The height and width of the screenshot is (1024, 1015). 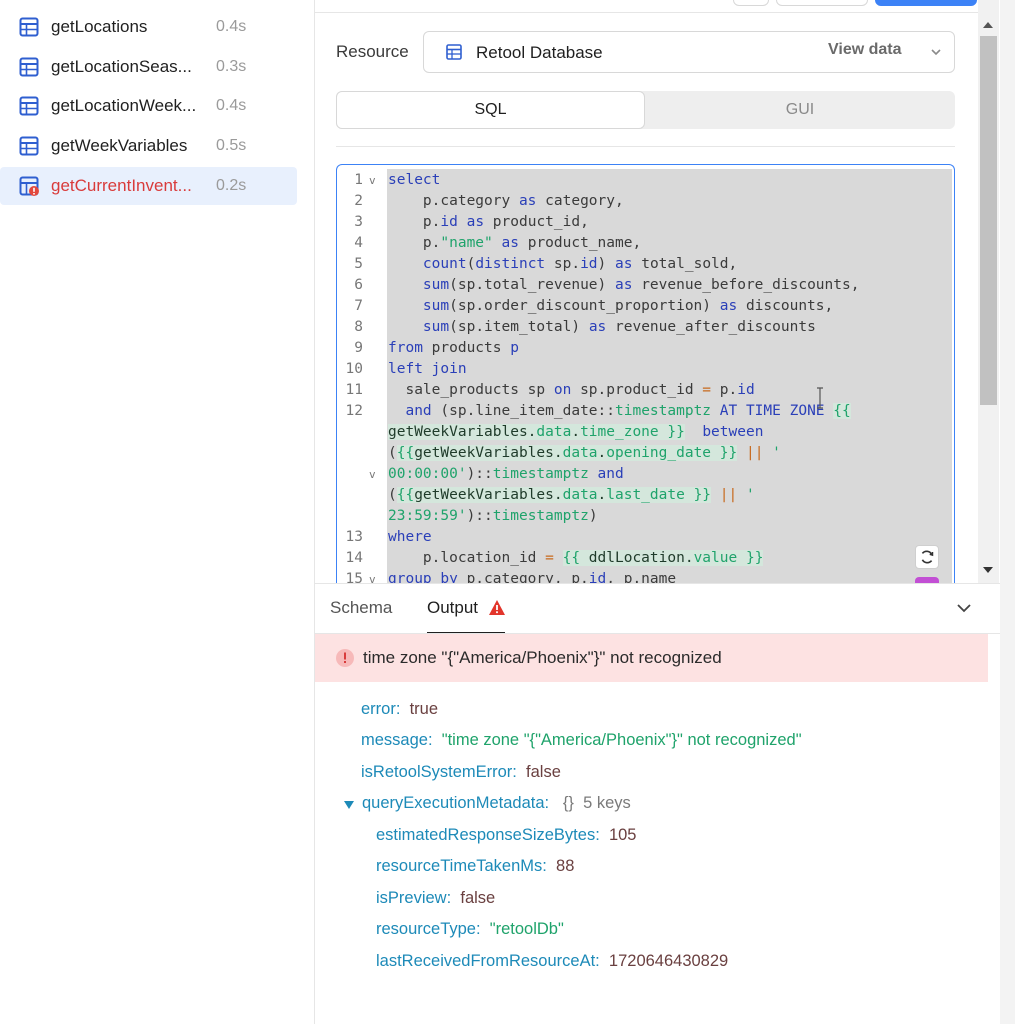 What do you see at coordinates (498, 243) in the screenshot?
I see `code-line: 4 p."name" as product_name,` at bounding box center [498, 243].